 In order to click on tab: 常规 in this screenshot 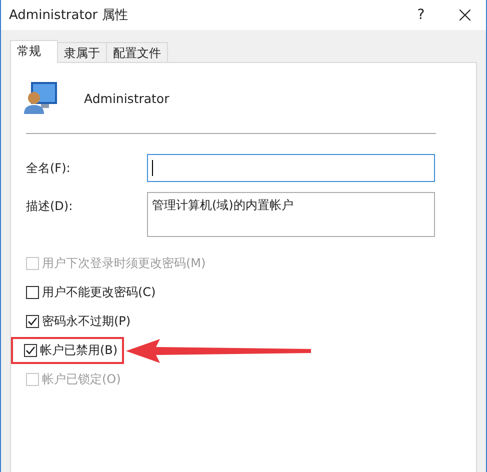, I will do `click(34, 51)`.